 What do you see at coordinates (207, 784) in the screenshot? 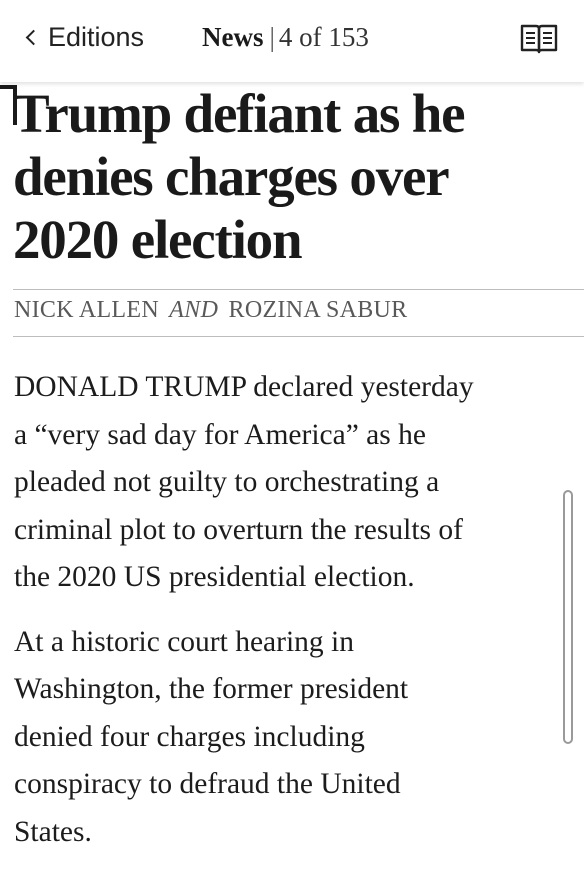
I see `text-line: conspiracy to defraud the United` at bounding box center [207, 784].